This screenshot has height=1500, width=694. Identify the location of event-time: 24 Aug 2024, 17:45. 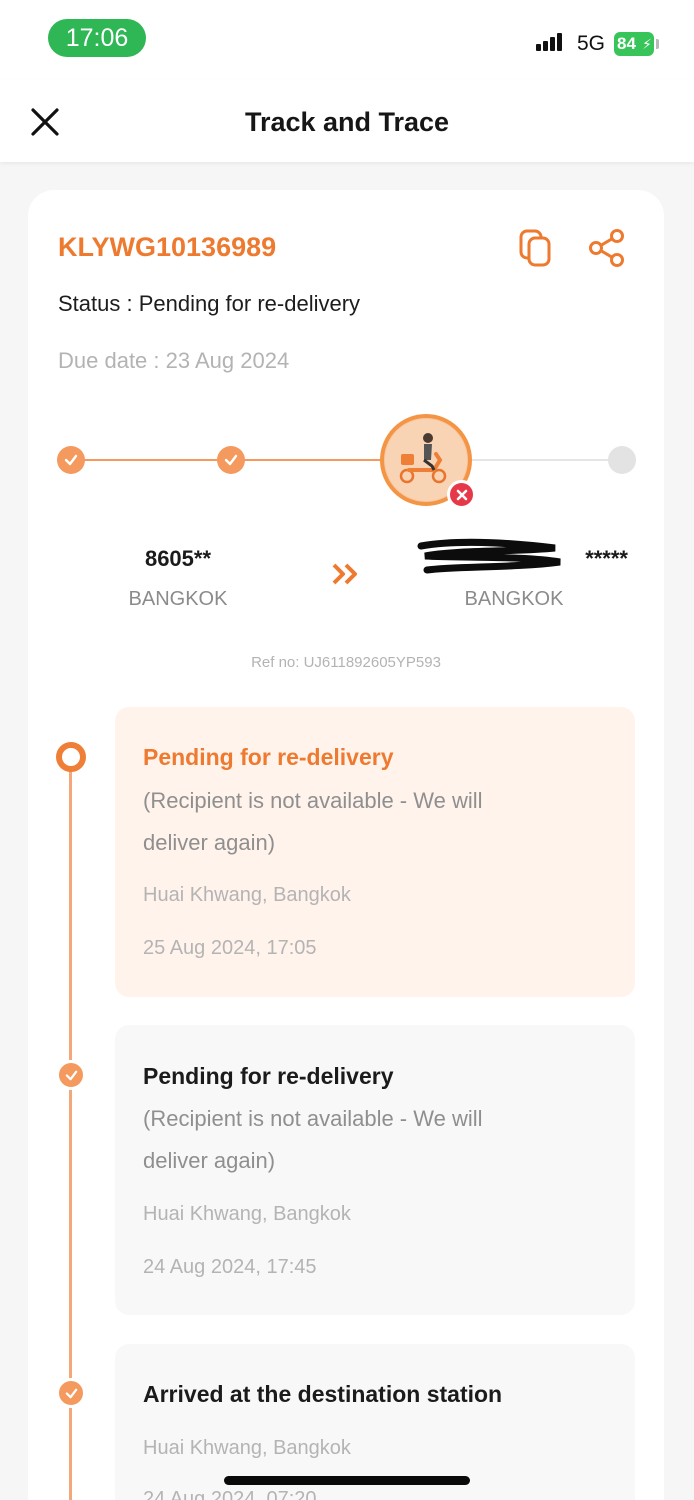
(230, 1267).